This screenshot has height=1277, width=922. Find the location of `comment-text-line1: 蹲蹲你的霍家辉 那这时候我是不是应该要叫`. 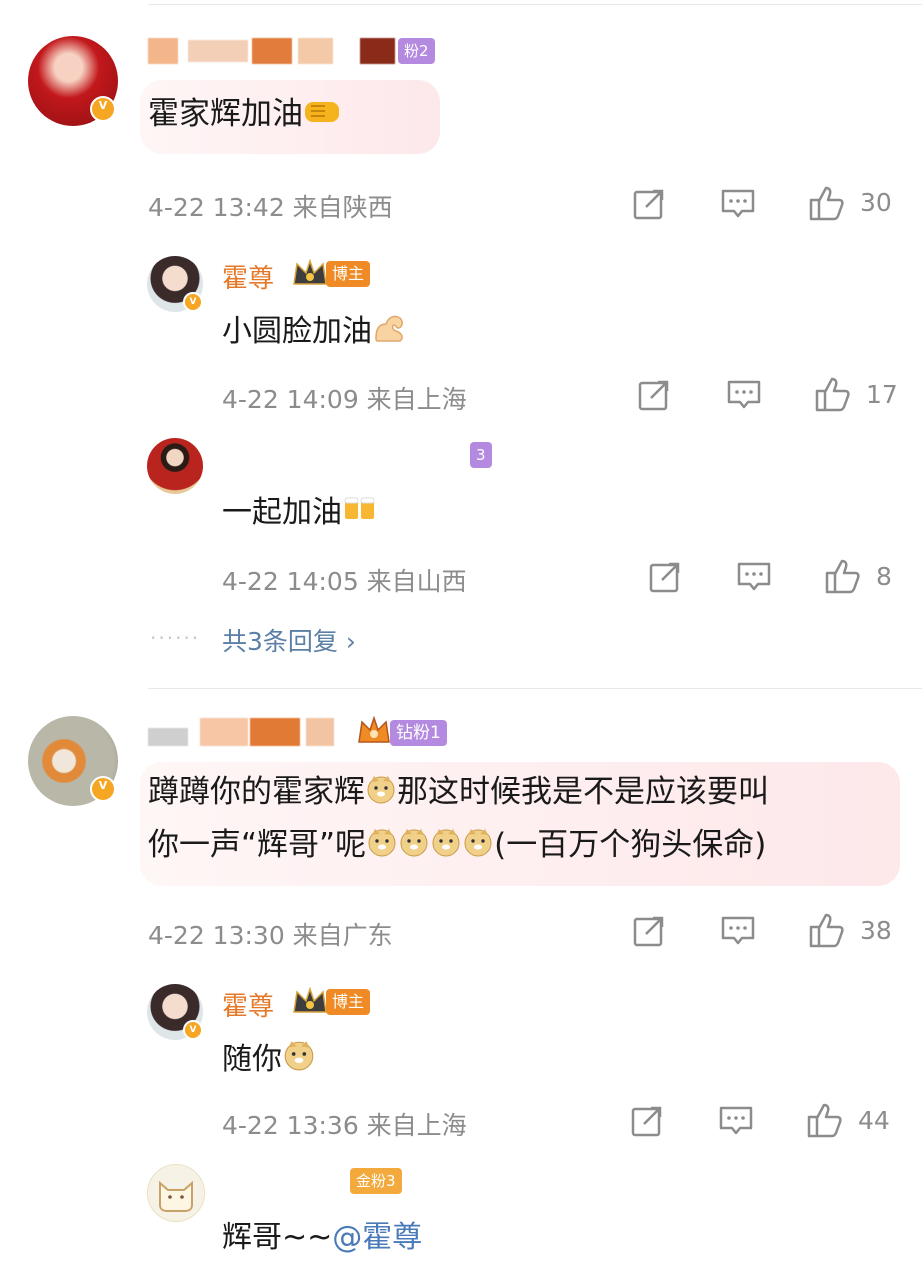

comment-text-line1: 蹲蹲你的霍家辉 那这时候我是不是应该要叫 is located at coordinates (458, 793).